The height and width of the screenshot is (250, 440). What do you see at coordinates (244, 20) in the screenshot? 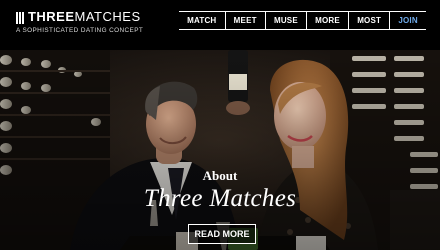
I see `nav-item-meet: MEET` at bounding box center [244, 20].